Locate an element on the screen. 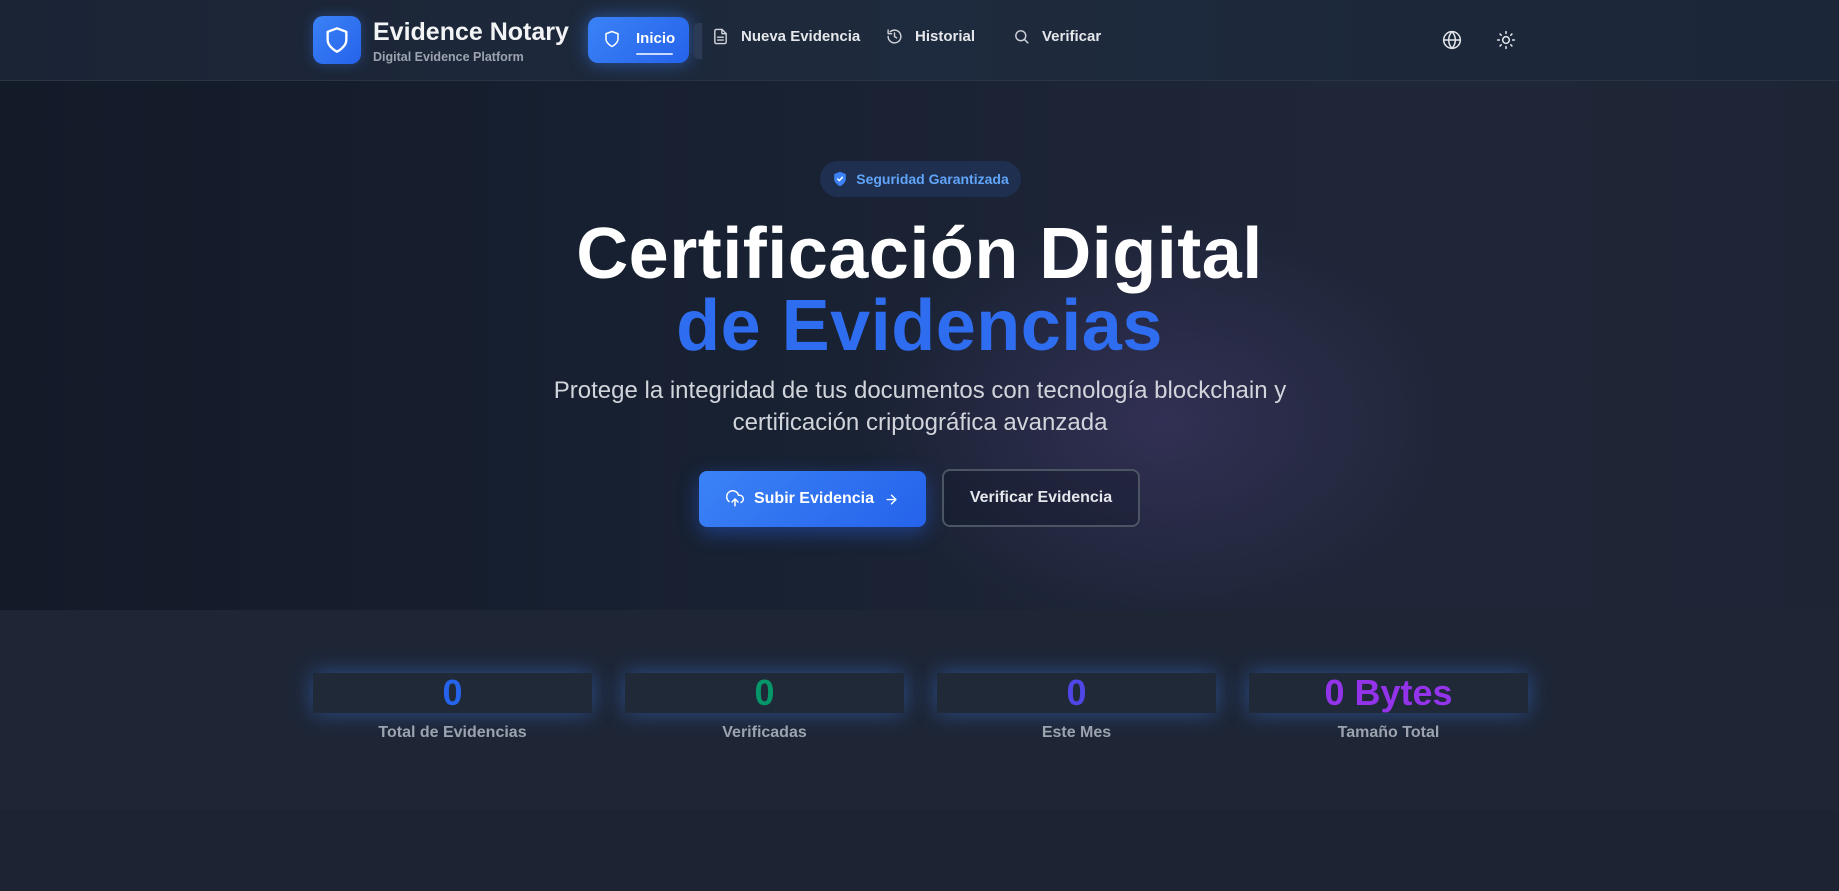  nav-item-verificar: Verificar is located at coordinates (1057, 36).